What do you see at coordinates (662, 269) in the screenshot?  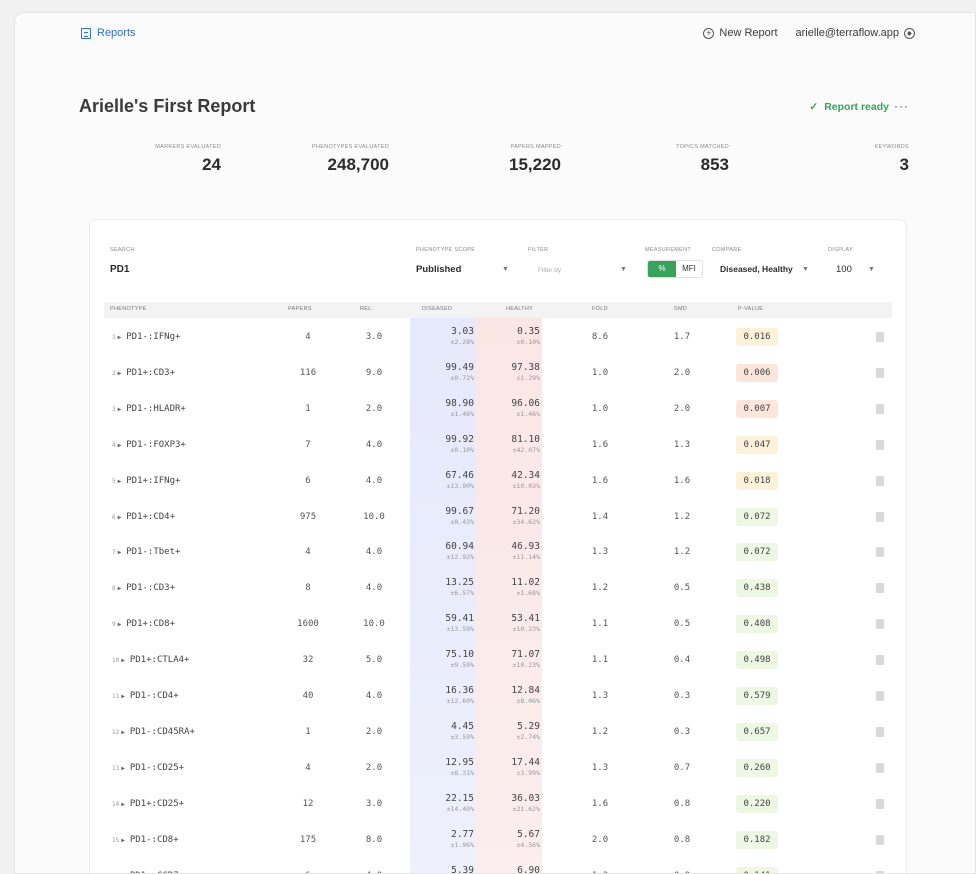 I see `measurement-percent: %` at bounding box center [662, 269].